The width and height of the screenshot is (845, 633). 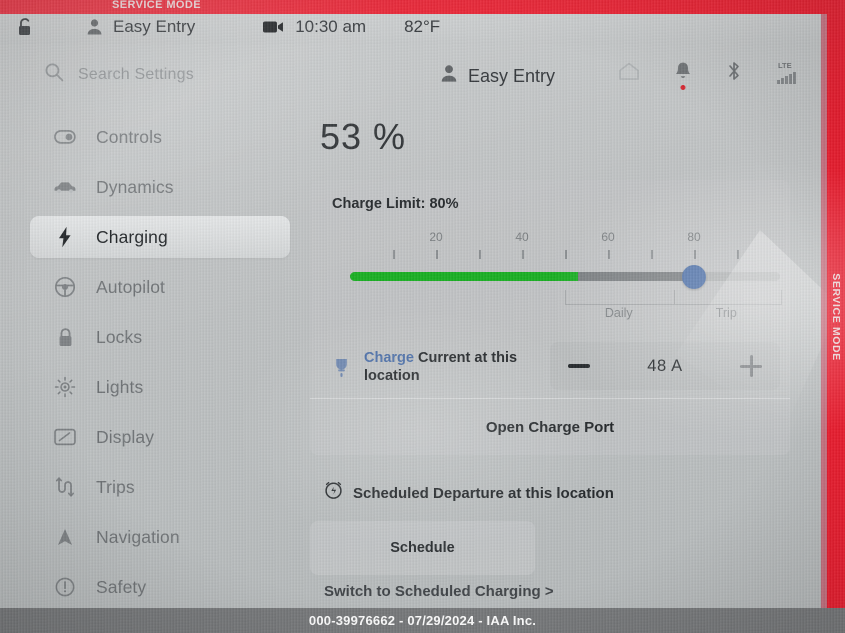 What do you see at coordinates (422, 7) in the screenshot?
I see `service-mode-top-banner: SERVICE MODE` at bounding box center [422, 7].